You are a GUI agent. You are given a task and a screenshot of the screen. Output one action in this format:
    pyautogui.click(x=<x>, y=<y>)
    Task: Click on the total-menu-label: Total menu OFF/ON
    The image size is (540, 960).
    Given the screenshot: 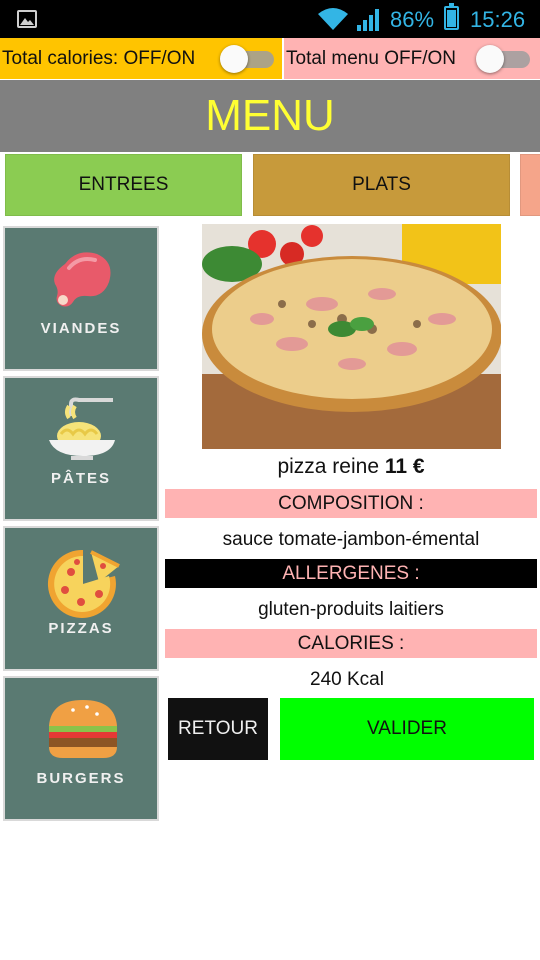 What is the action you would take?
    pyautogui.click(x=371, y=58)
    